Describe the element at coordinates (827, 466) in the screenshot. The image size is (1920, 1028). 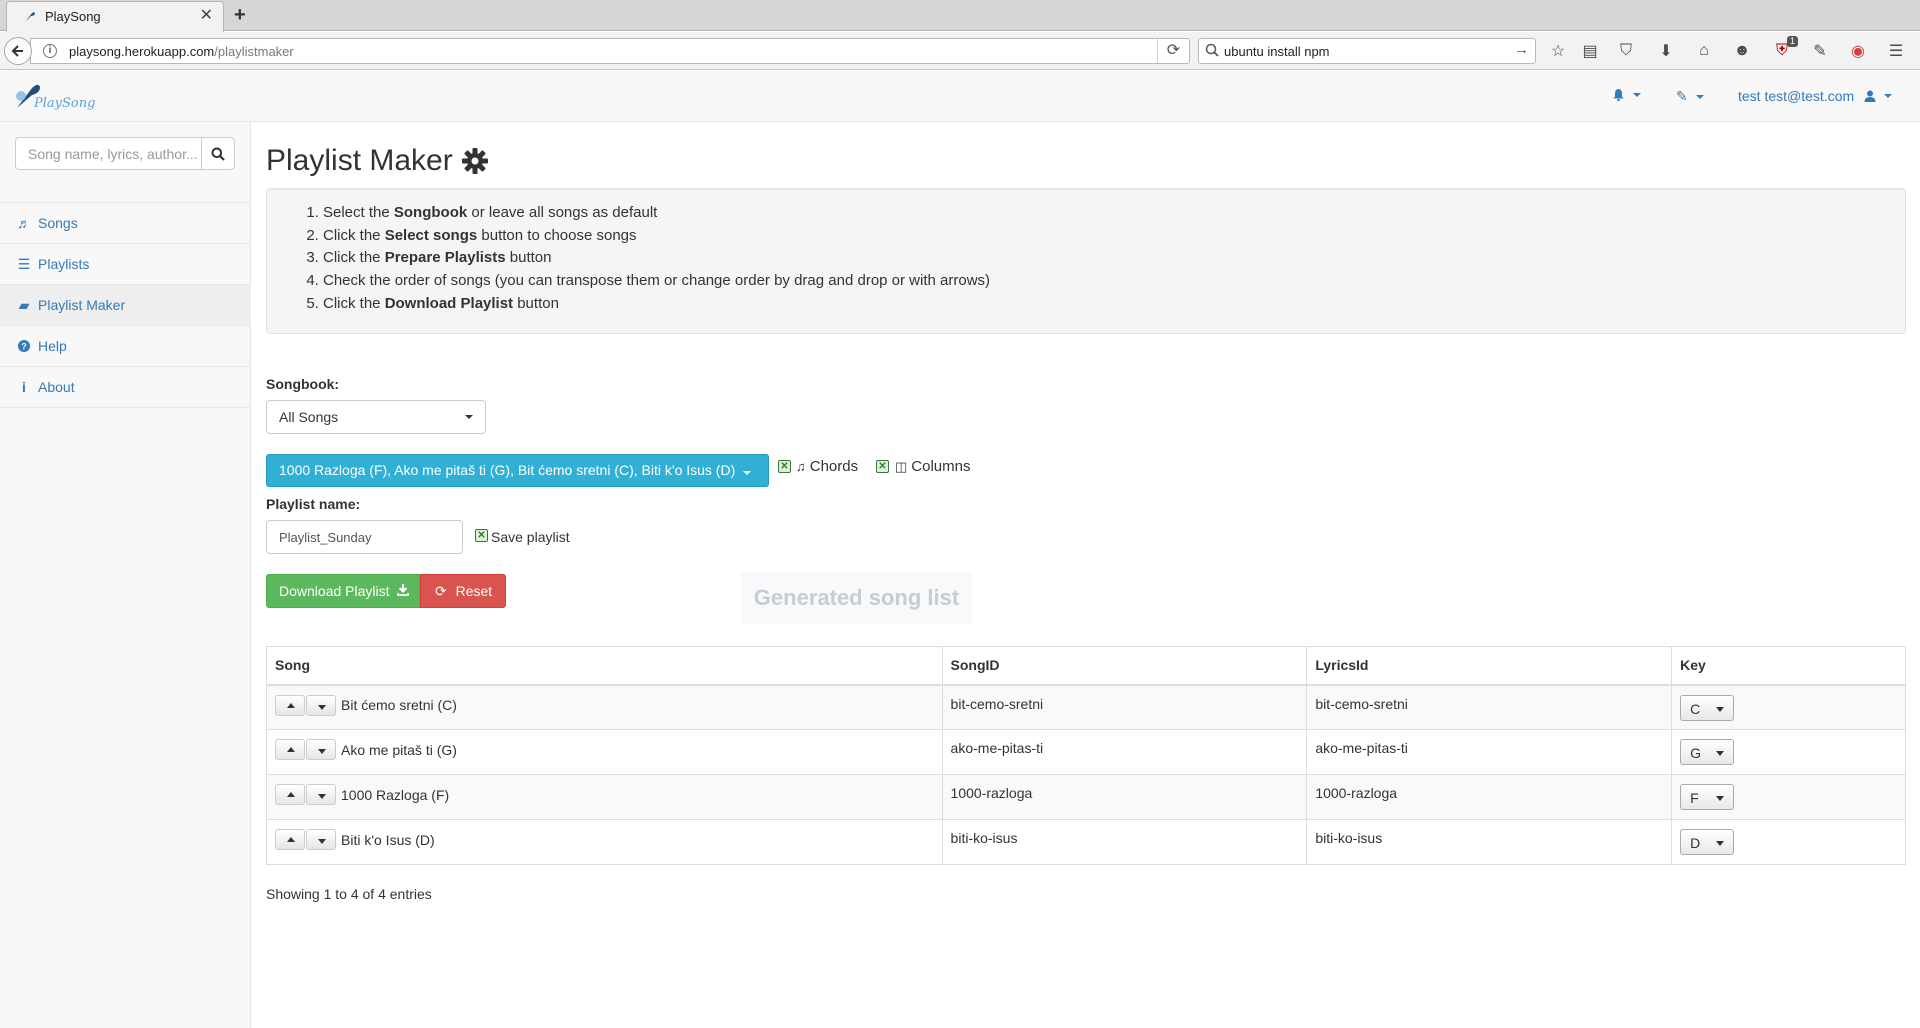
I see `chords-label: ♫ Chords` at that location.